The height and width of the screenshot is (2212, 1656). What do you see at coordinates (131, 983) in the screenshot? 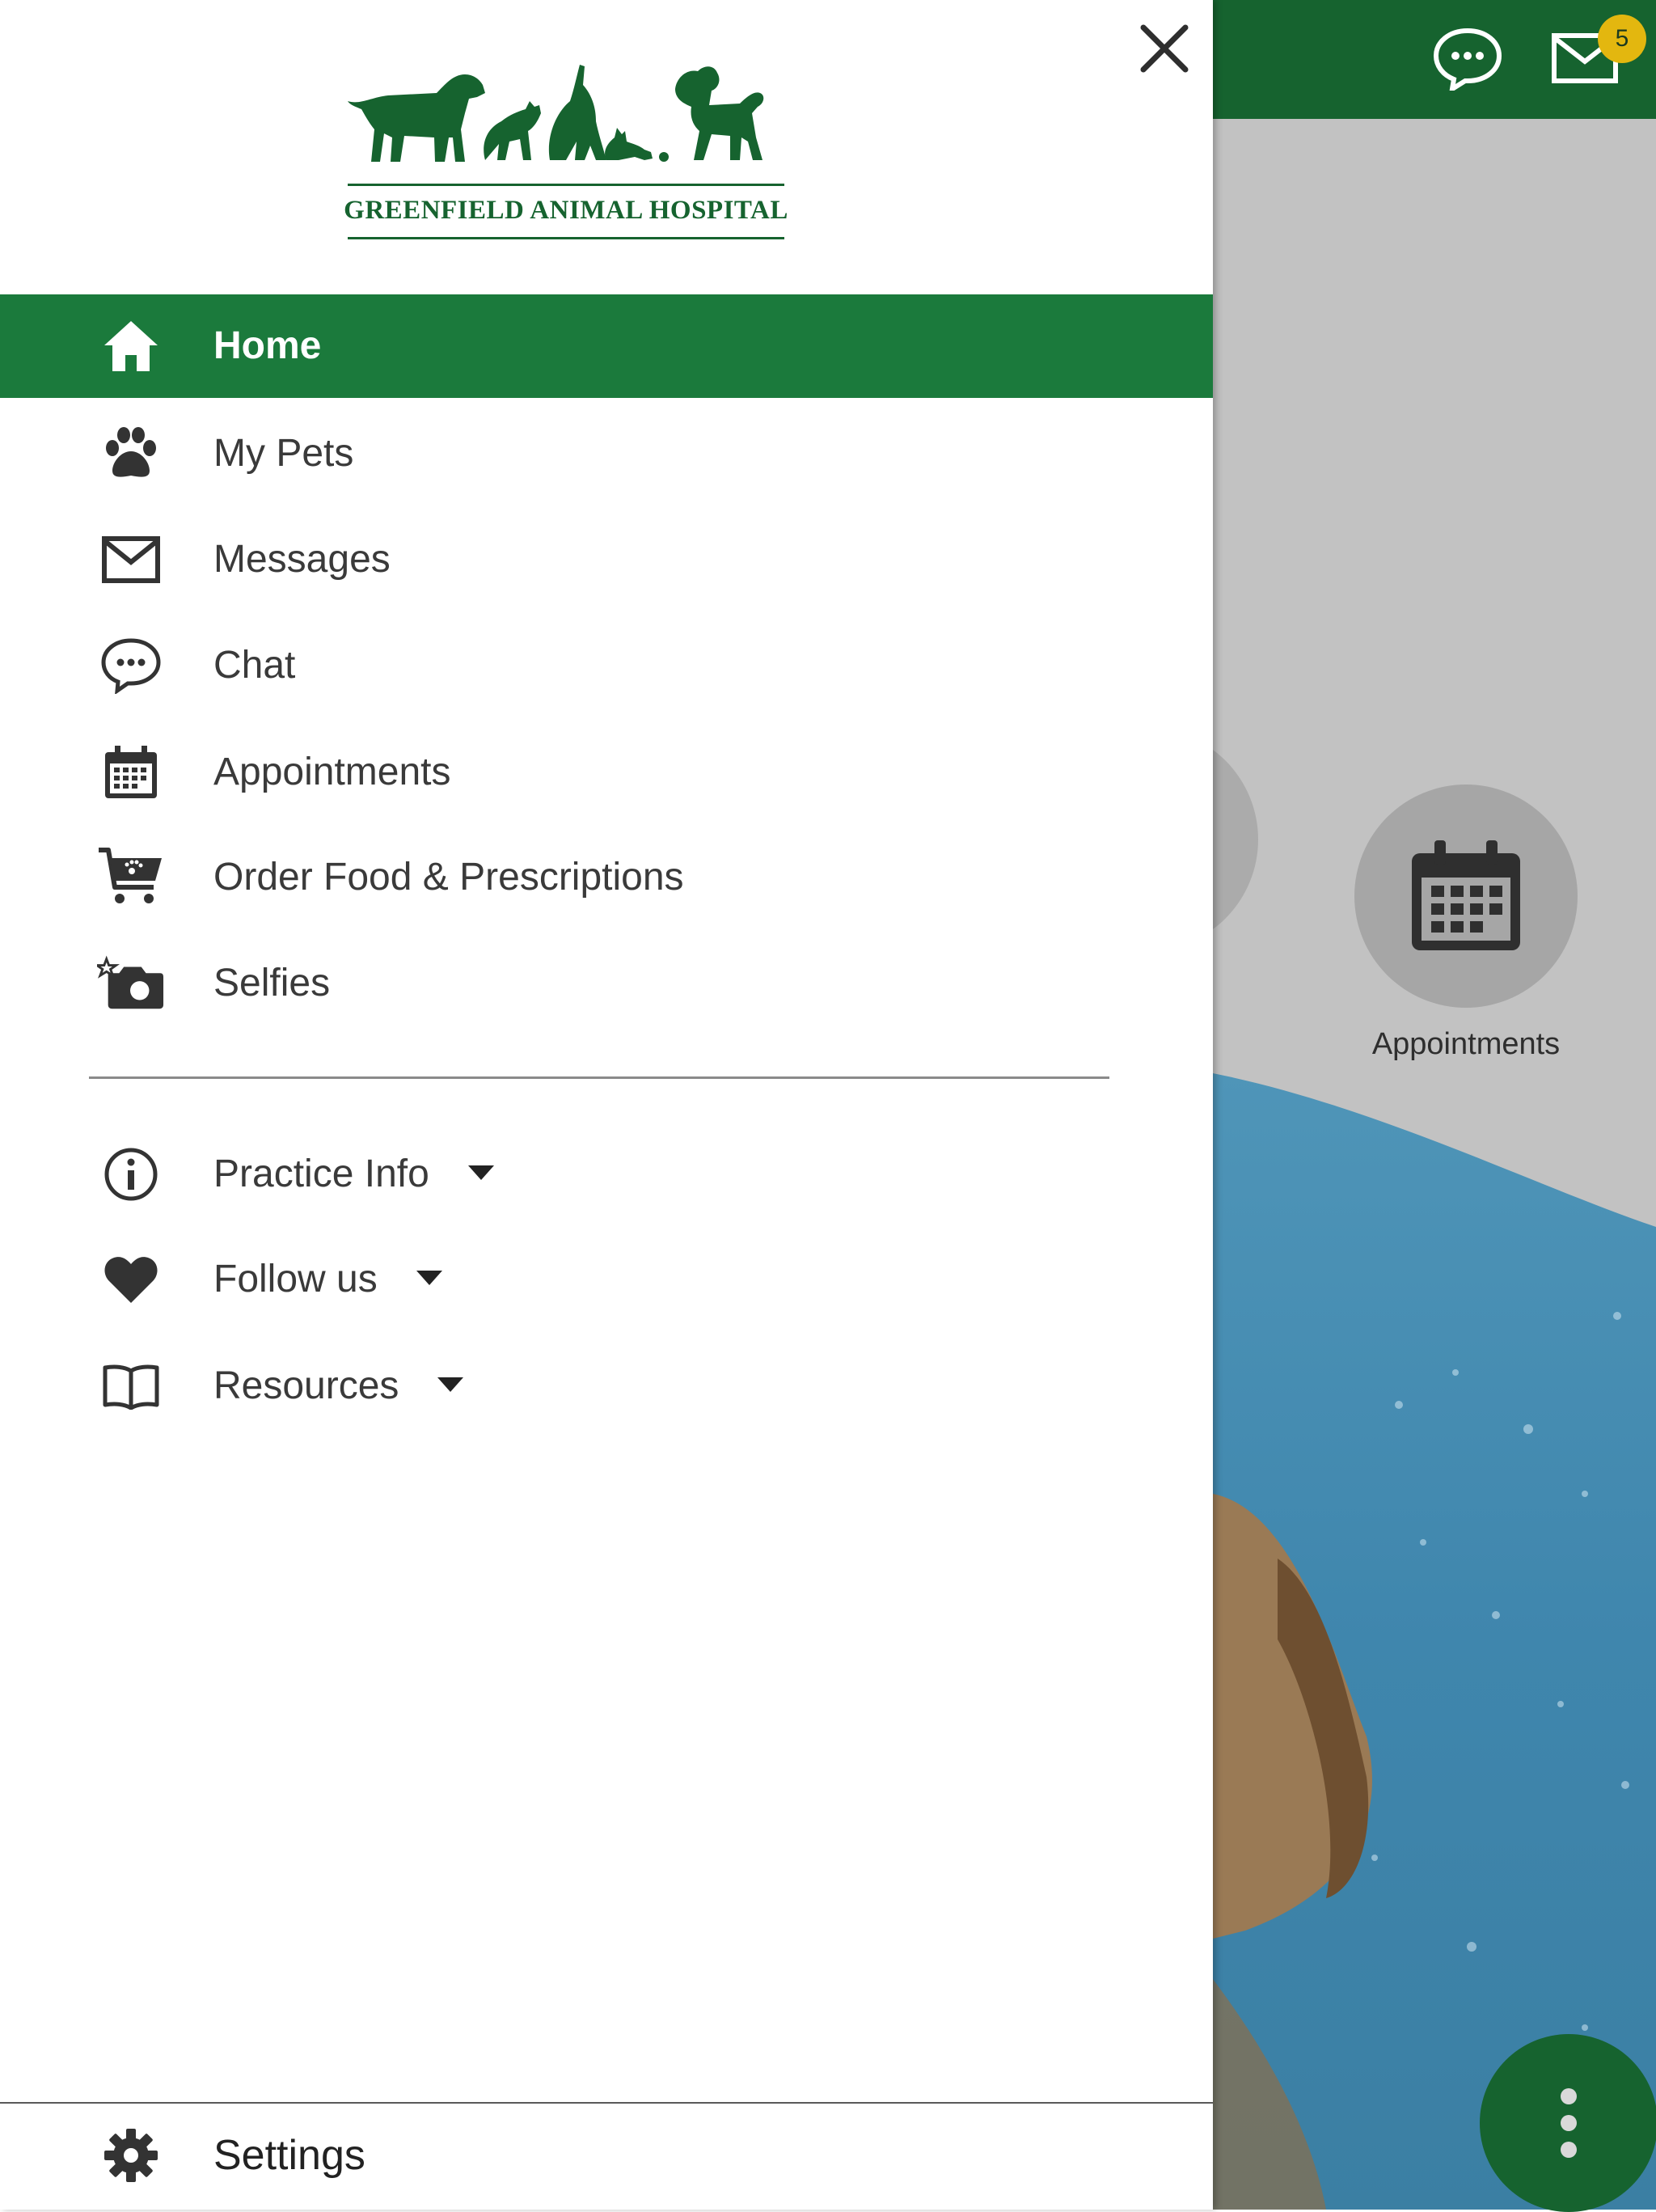
I see `camera-icon` at bounding box center [131, 983].